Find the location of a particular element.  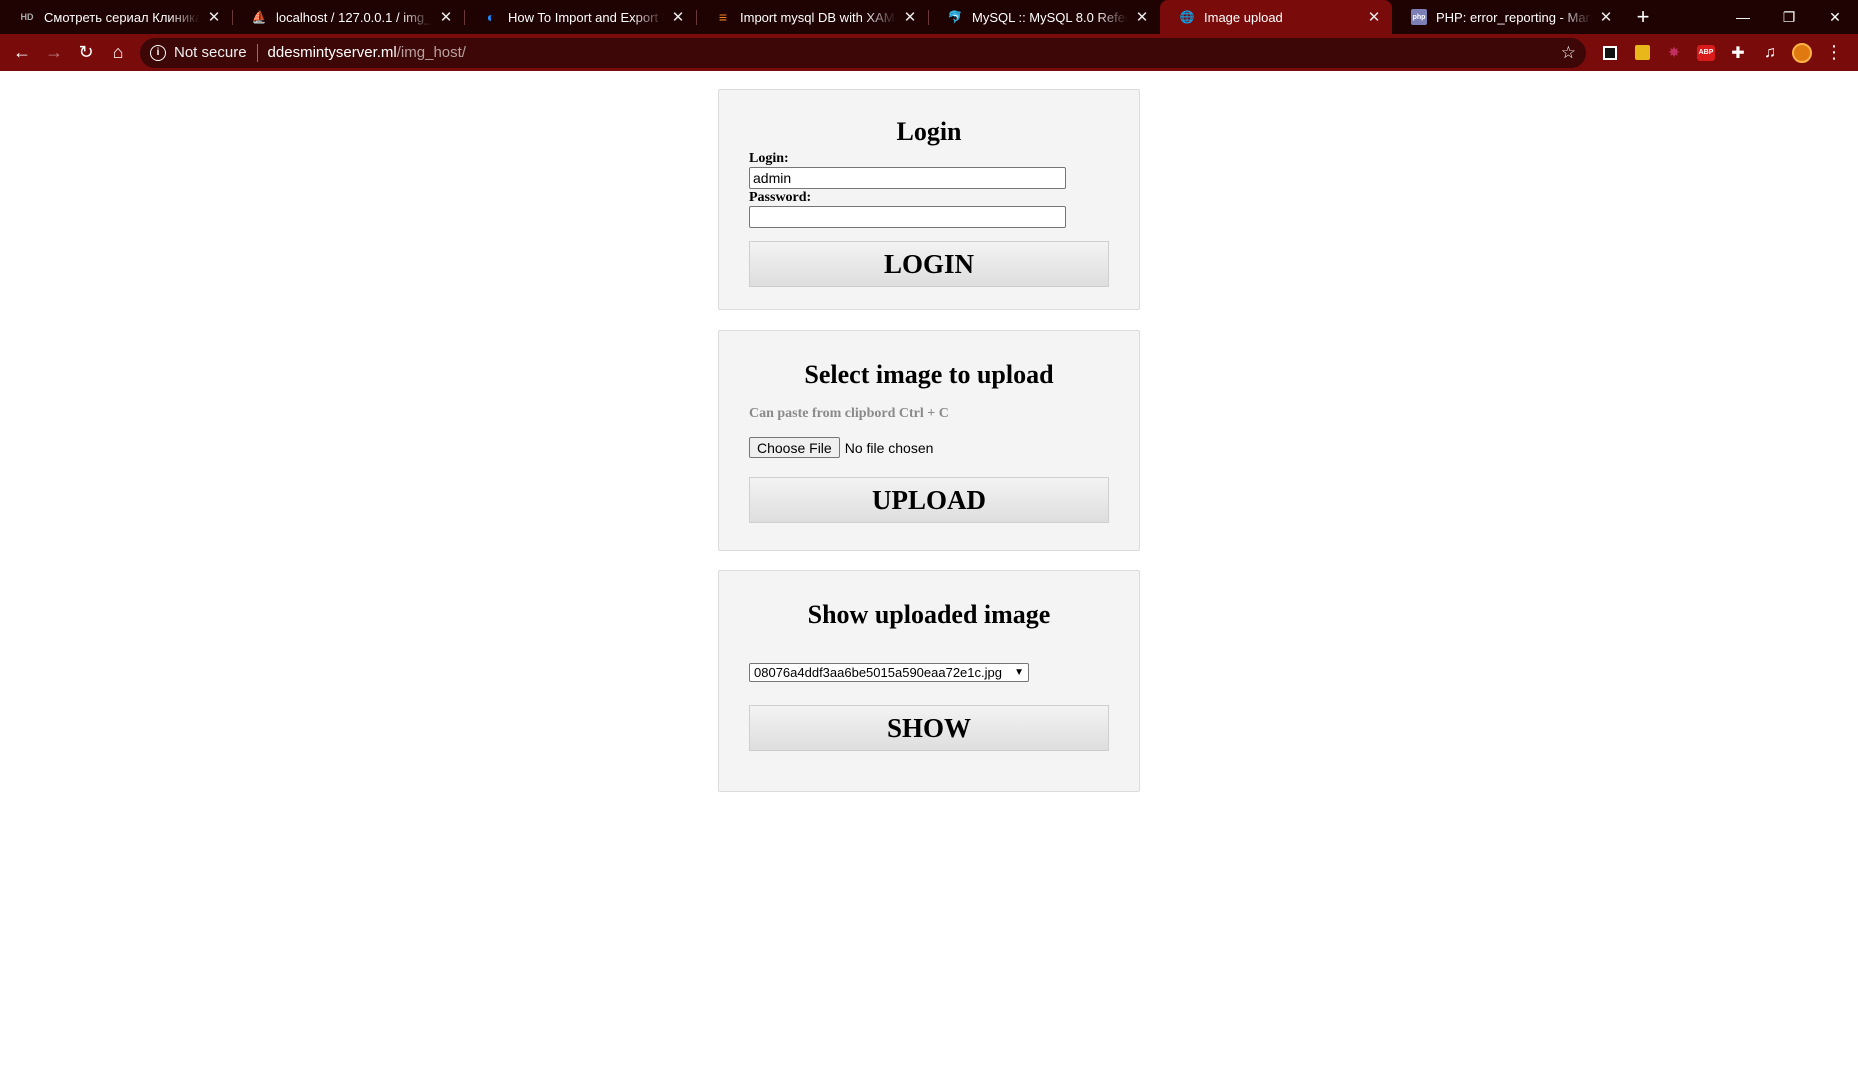

tab-1: ⛵ localhost / 127.0.0.1 / img_host ✕ is located at coordinates (348, 17).